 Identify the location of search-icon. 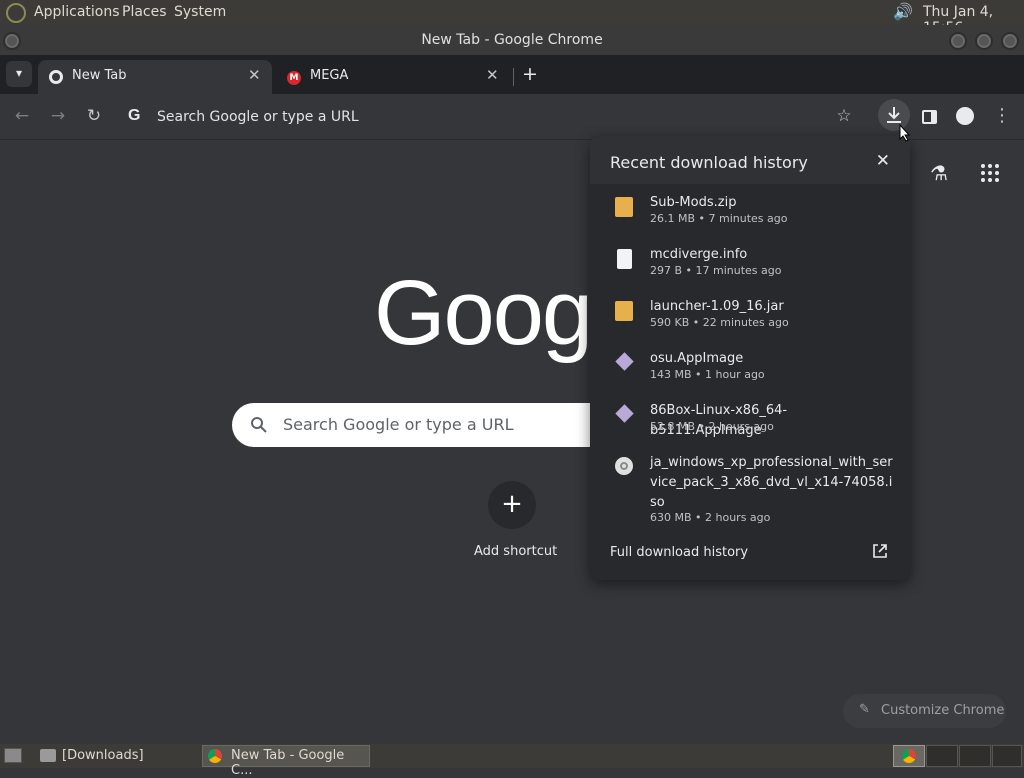
(259, 425).